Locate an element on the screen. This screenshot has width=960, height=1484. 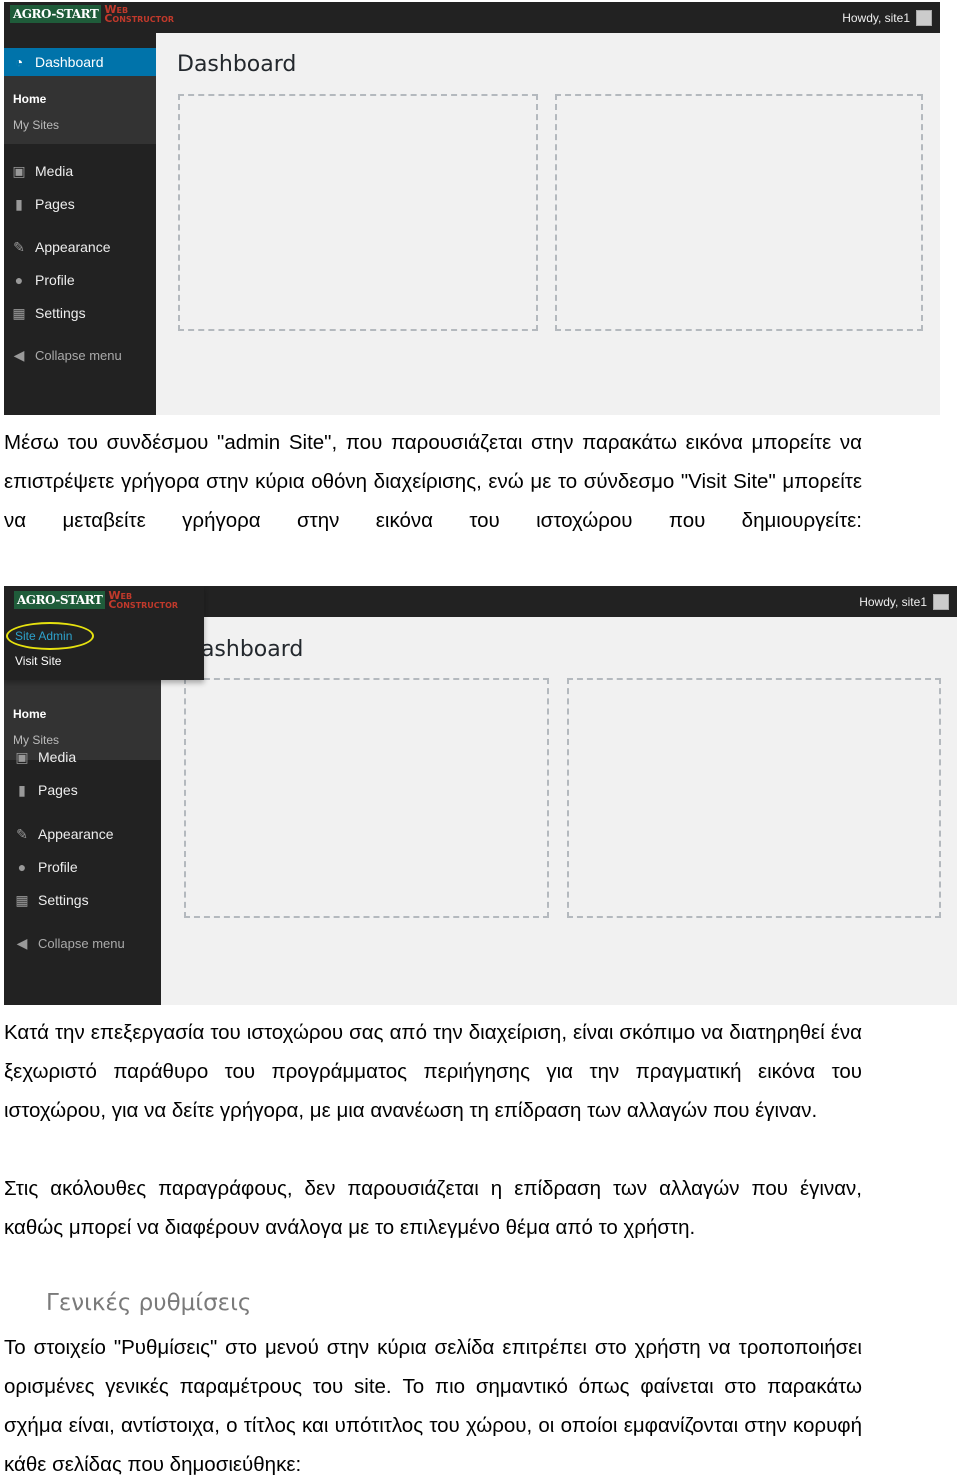
visit-site-link: Visit Site is located at coordinates (38, 661).